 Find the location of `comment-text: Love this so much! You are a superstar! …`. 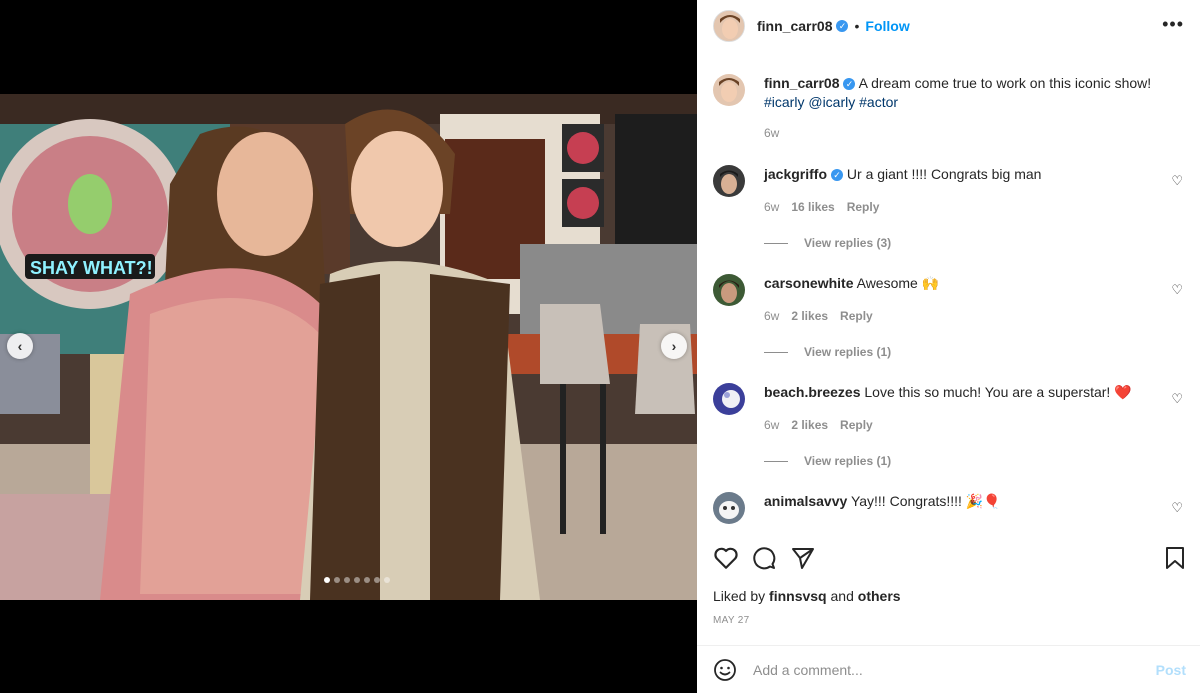

comment-text: Love this so much! You are a superstar! … is located at coordinates (998, 392).